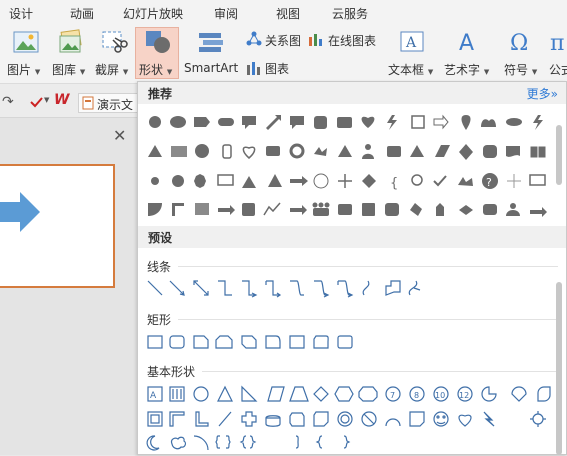  I want to click on menu-bar: 设计 动画 幻灯片放映 审阅 视图 云服务, so click(283, 12).